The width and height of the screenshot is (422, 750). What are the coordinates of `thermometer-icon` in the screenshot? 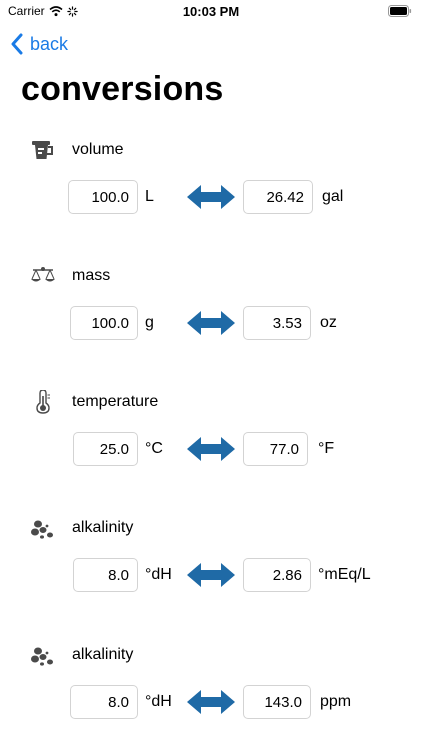 It's located at (43, 402).